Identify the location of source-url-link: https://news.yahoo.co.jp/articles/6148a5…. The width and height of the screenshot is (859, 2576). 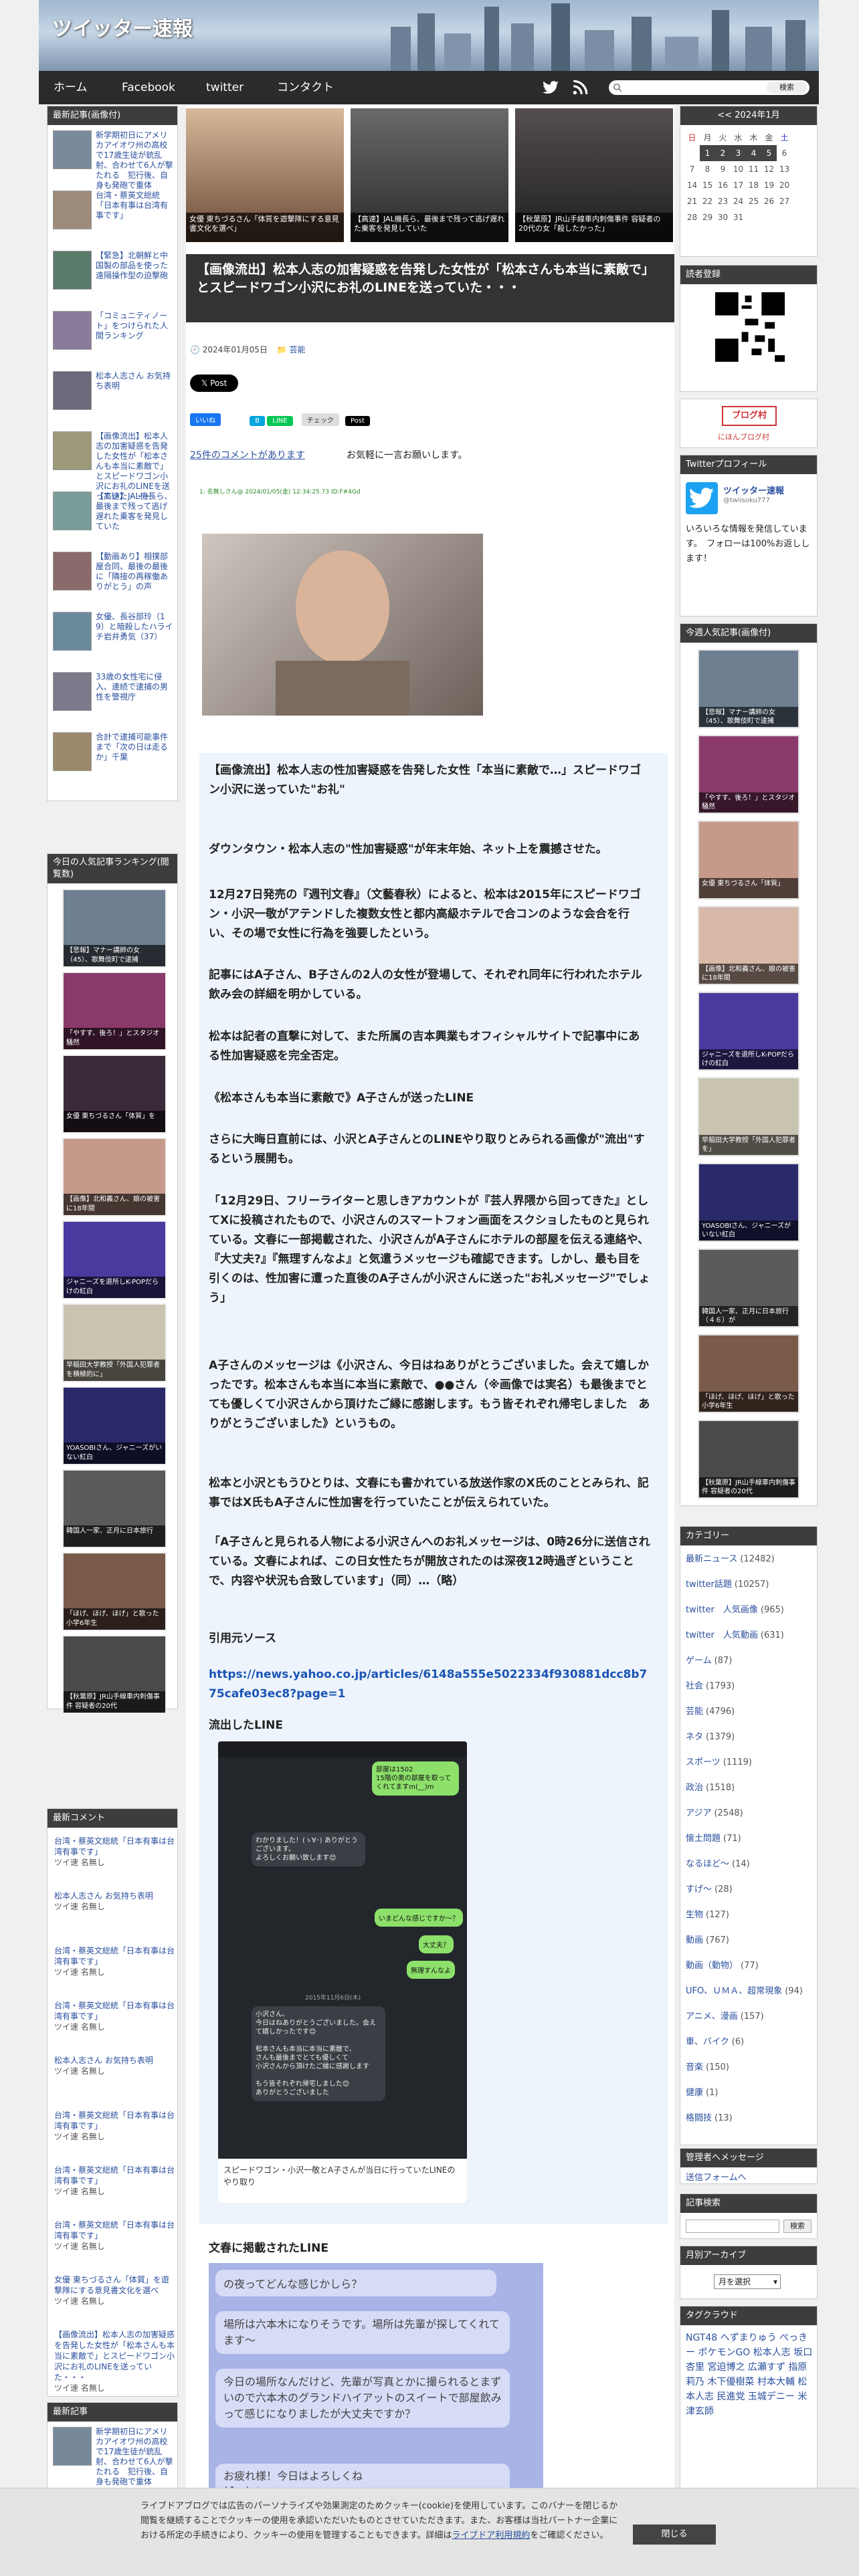
(429, 1684).